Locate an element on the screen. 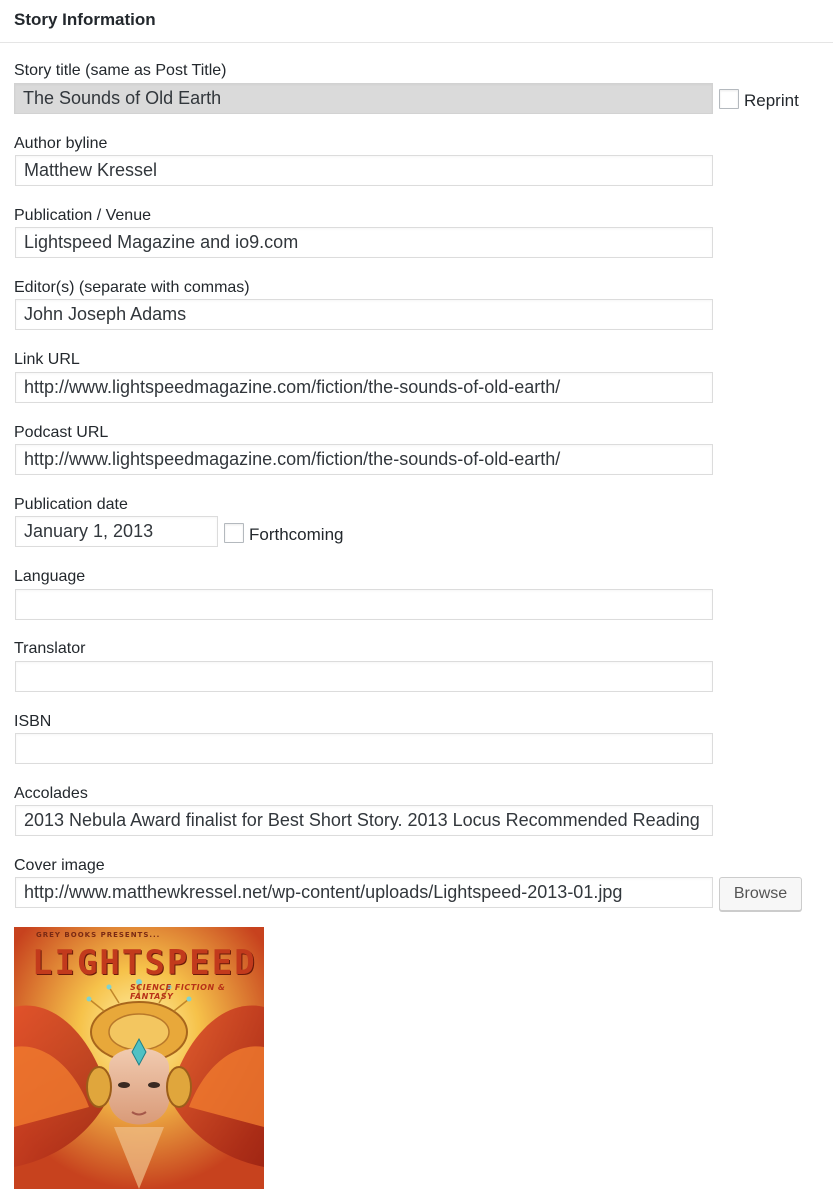 Image resolution: width=833 pixels, height=1189 pixels. cover-tagline: SCIENCE FICTION & FANTASY is located at coordinates (178, 992).